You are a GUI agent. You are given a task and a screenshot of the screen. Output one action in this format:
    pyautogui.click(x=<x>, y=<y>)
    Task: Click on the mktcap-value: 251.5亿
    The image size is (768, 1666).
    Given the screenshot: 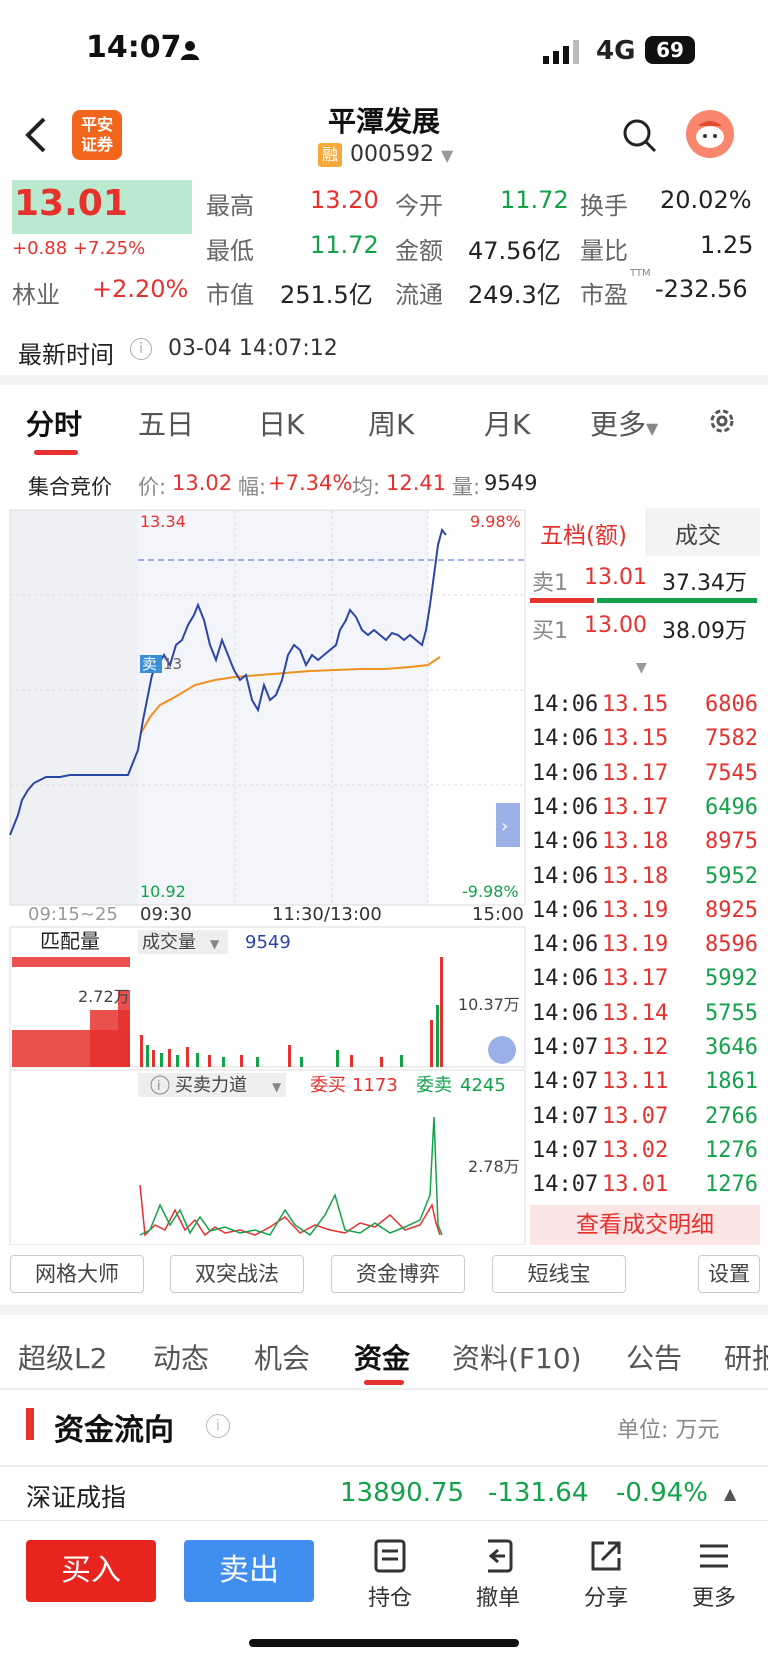 What is the action you would take?
    pyautogui.click(x=326, y=295)
    